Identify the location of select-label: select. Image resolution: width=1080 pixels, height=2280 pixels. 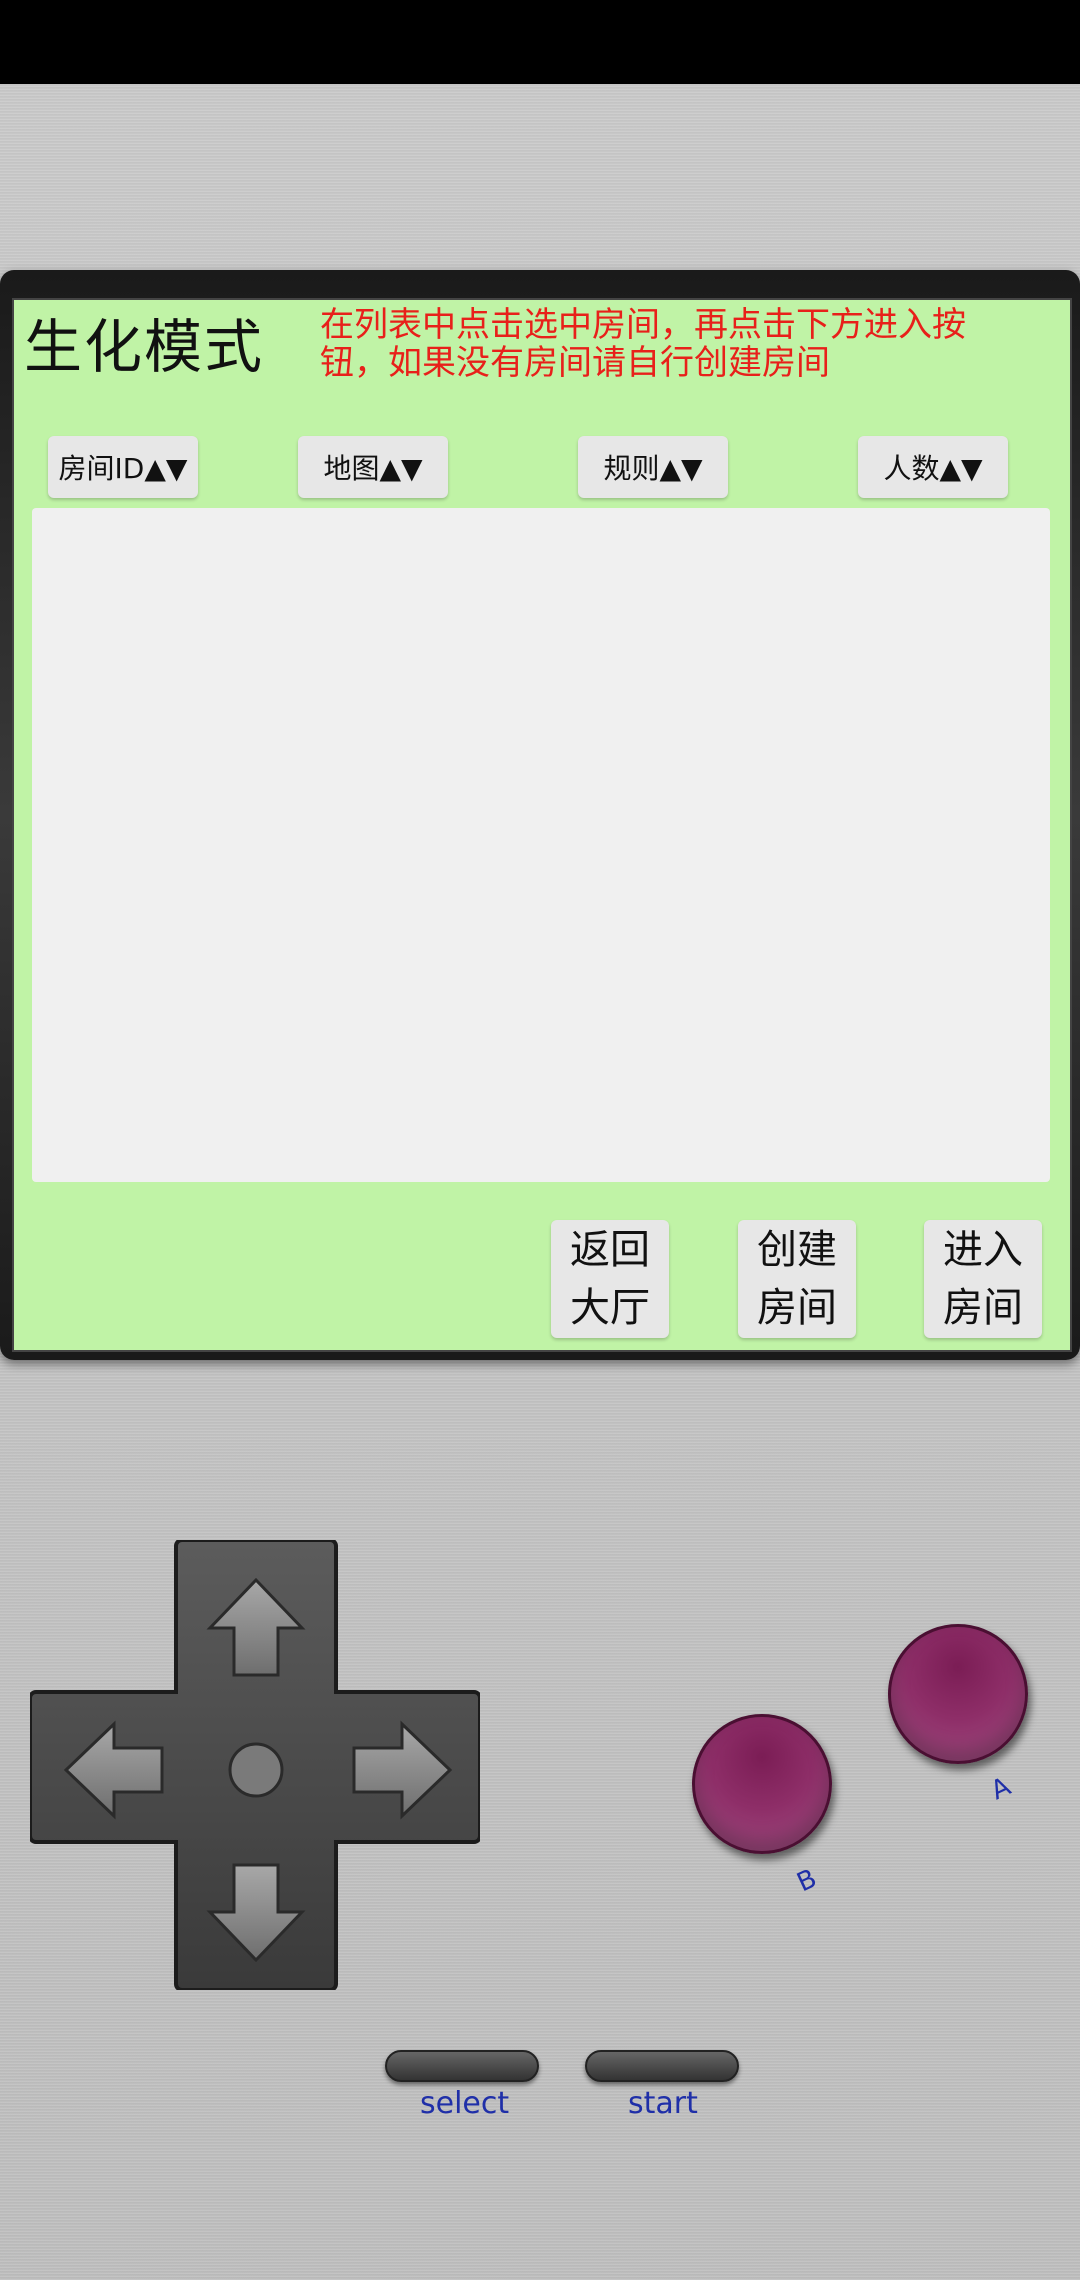
(465, 2103).